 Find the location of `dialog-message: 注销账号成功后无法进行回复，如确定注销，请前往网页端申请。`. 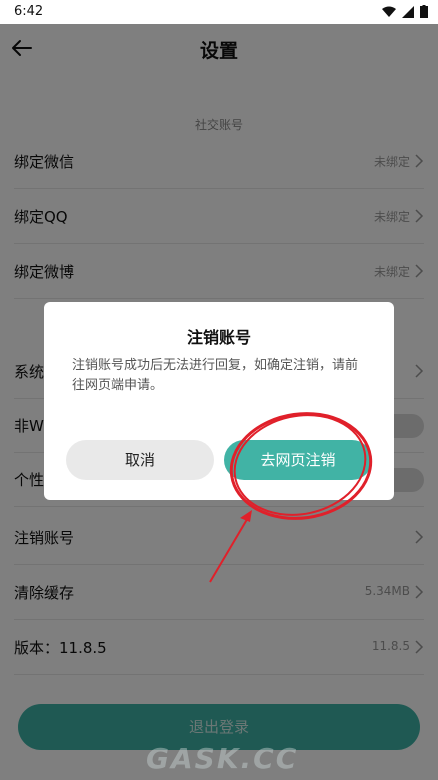

dialog-message: 注销账号成功后无法进行回复，如确定注销，请前往网页端申请。 is located at coordinates (215, 375).